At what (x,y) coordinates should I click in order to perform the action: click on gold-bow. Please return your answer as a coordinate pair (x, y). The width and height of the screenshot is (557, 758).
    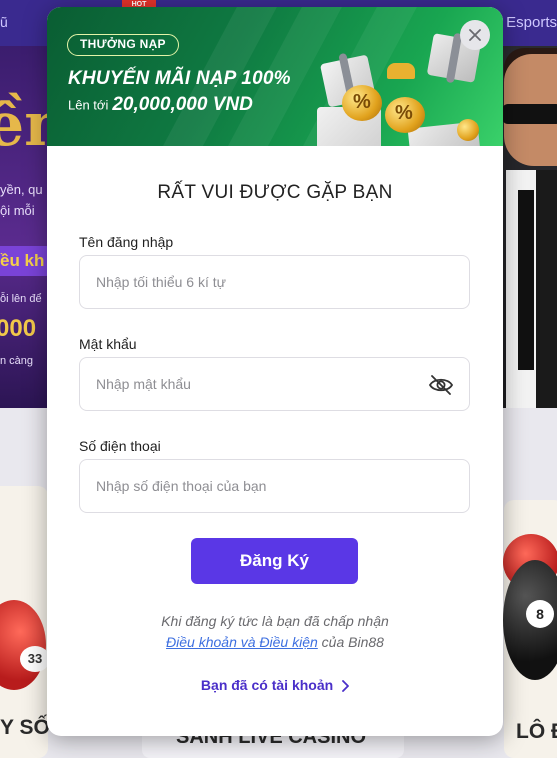
    Looking at the image, I should click on (401, 71).